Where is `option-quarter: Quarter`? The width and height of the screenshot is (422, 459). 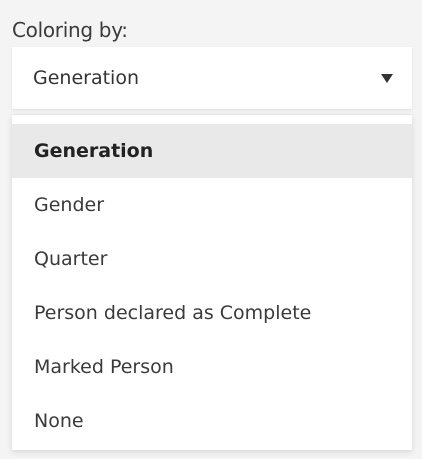 option-quarter: Quarter is located at coordinates (212, 259).